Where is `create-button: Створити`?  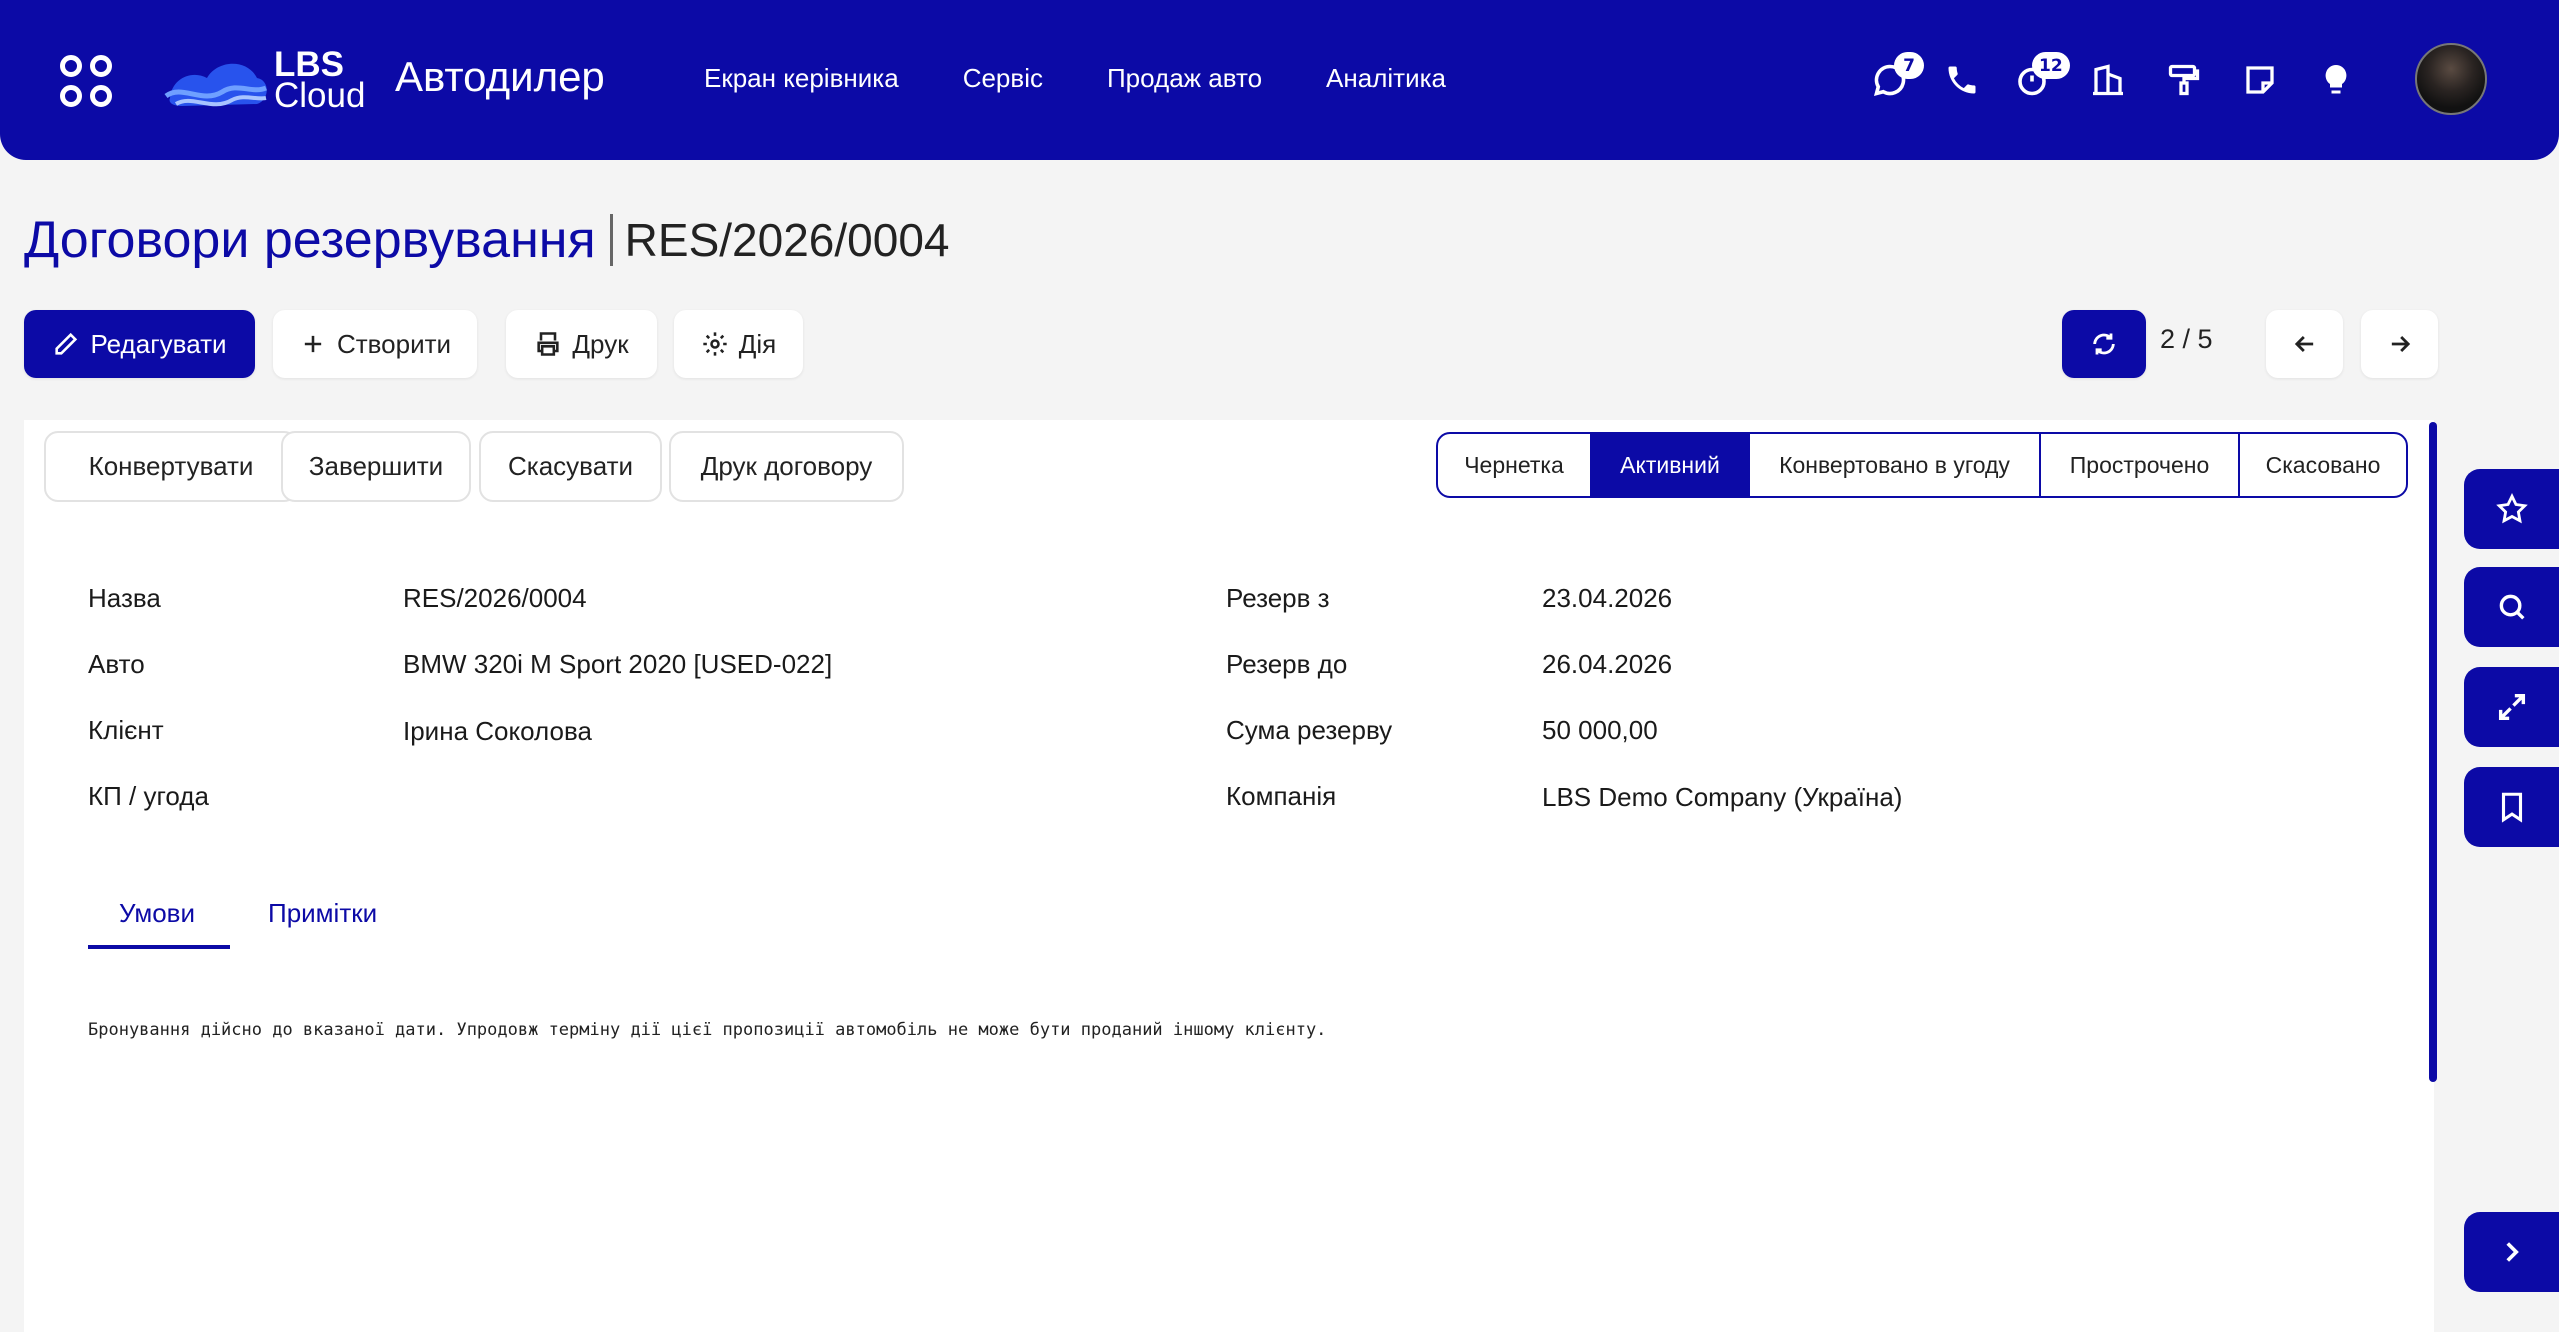
create-button: Створити is located at coordinates (375, 344).